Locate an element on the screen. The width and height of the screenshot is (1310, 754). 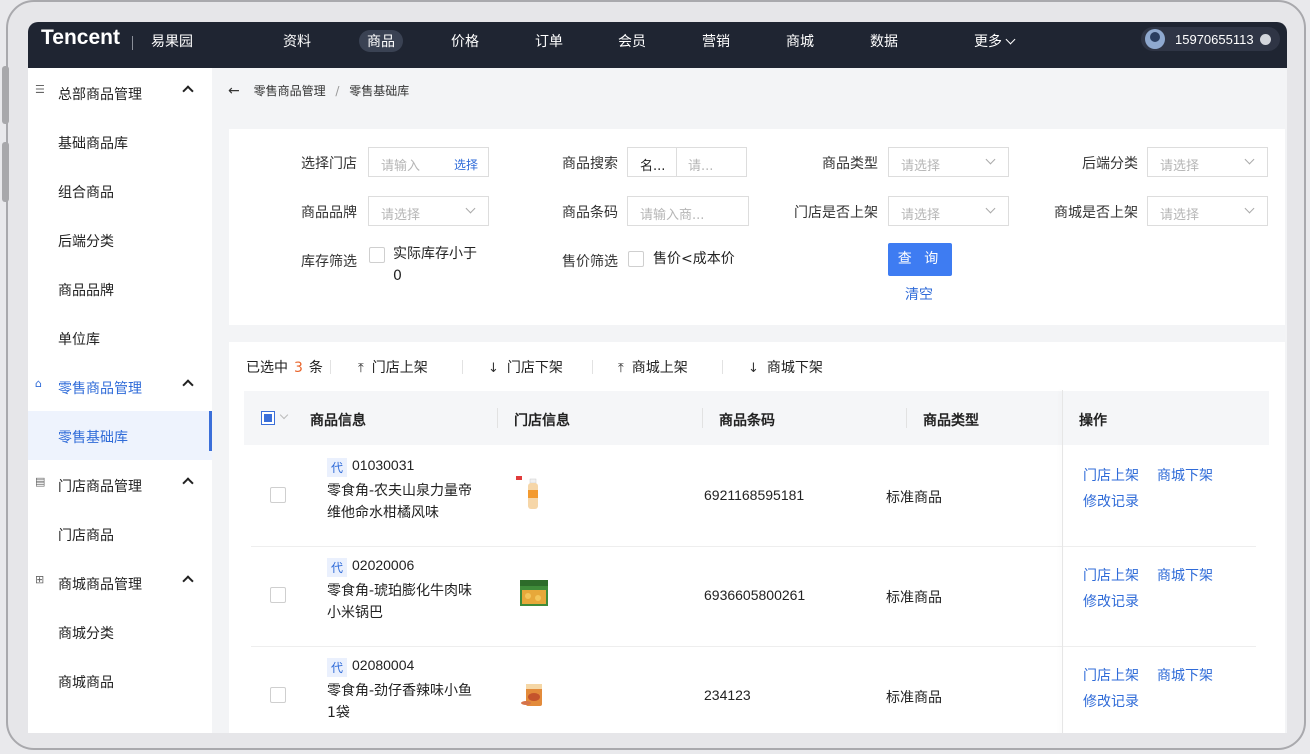
product-code: 01030031 is located at coordinates (383, 465).